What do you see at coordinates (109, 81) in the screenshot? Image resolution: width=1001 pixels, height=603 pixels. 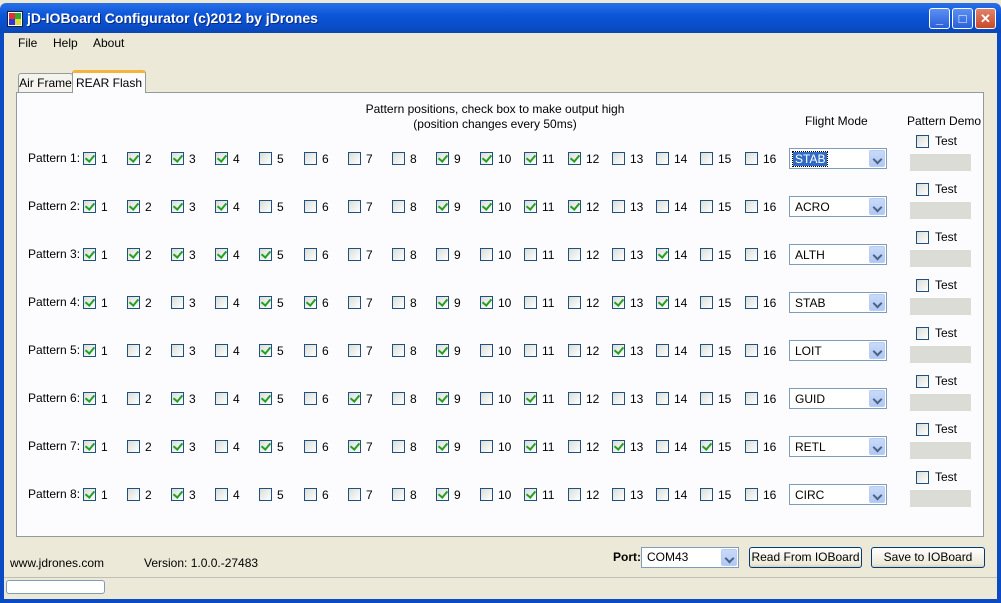 I see `tab-rear-flash: REAR Flash` at bounding box center [109, 81].